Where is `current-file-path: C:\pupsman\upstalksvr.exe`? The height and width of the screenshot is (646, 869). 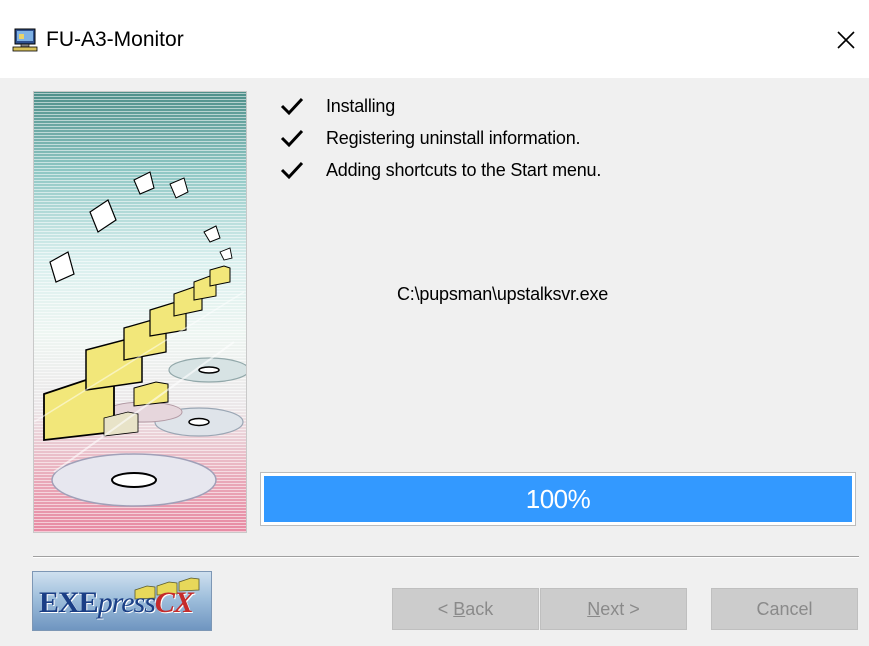
current-file-path: C:\pupsman\upstalksvr.exe is located at coordinates (503, 294).